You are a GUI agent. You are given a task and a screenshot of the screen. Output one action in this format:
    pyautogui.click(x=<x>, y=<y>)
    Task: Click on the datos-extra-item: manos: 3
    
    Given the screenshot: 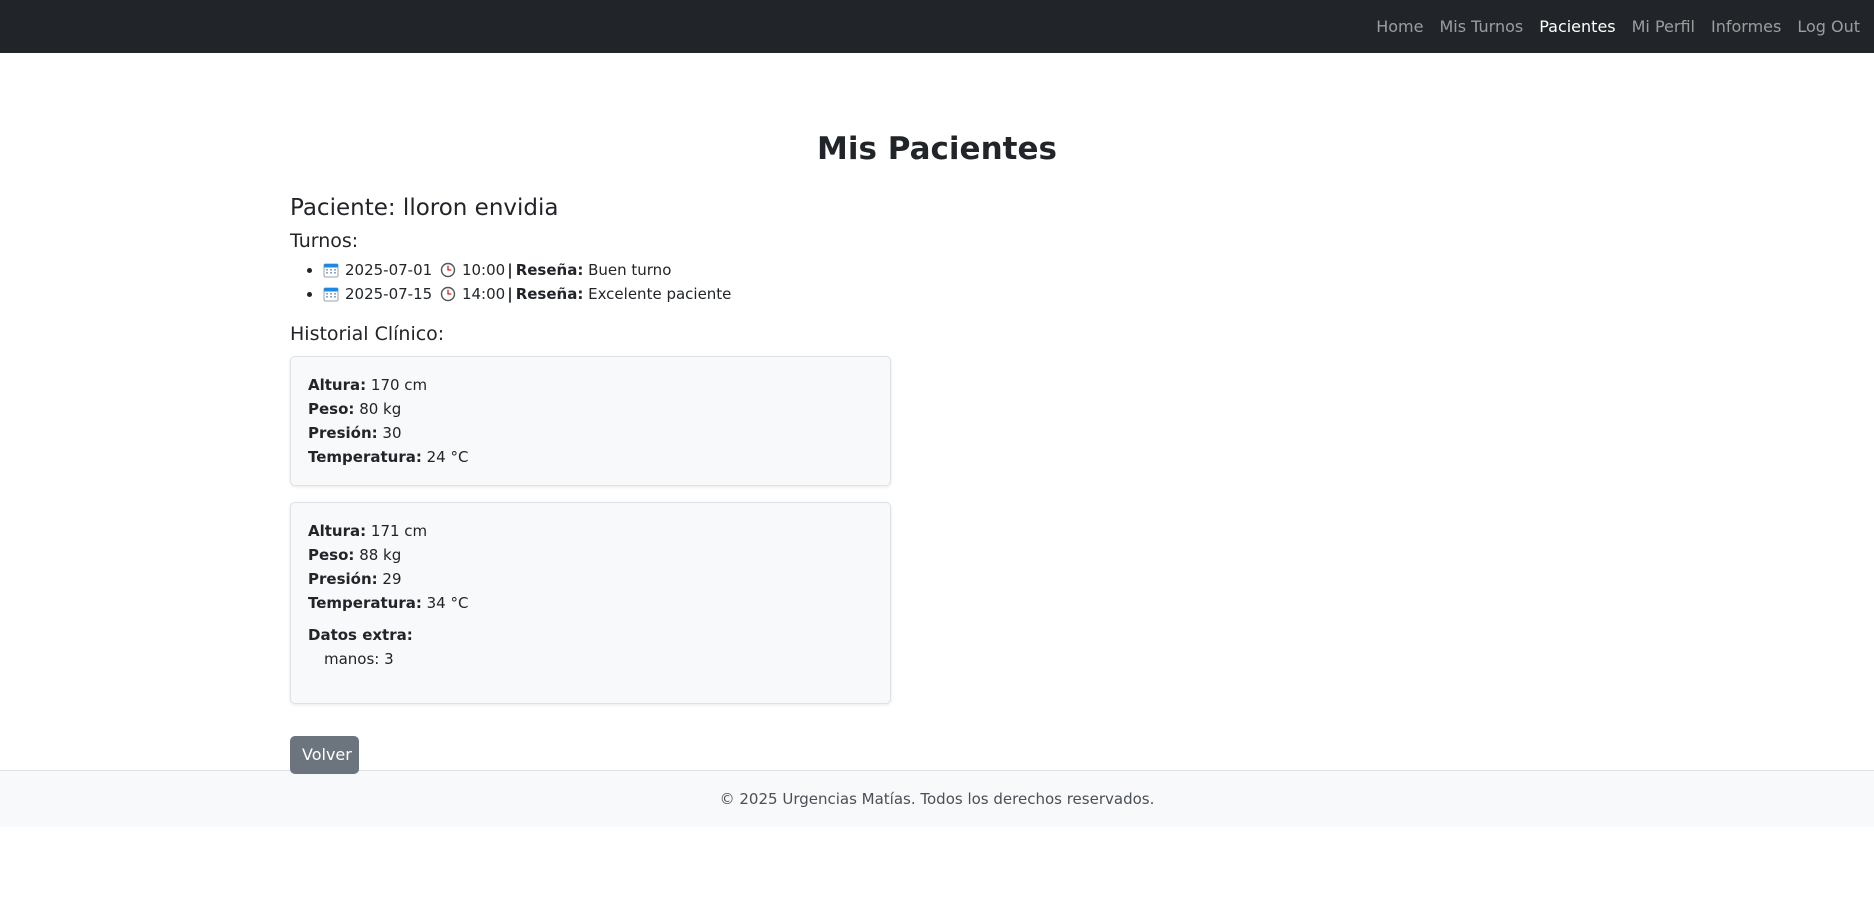 What is the action you would take?
    pyautogui.click(x=359, y=659)
    